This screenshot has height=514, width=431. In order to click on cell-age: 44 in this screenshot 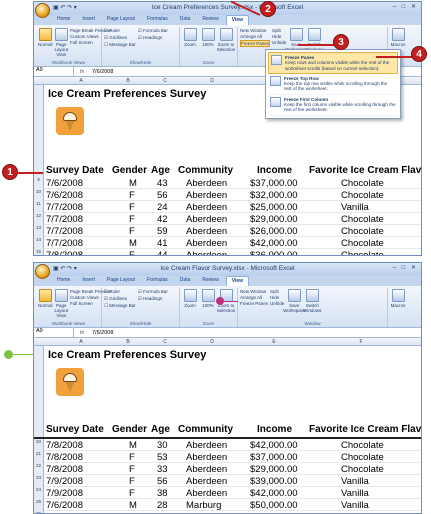, I will do `click(162, 252)`.